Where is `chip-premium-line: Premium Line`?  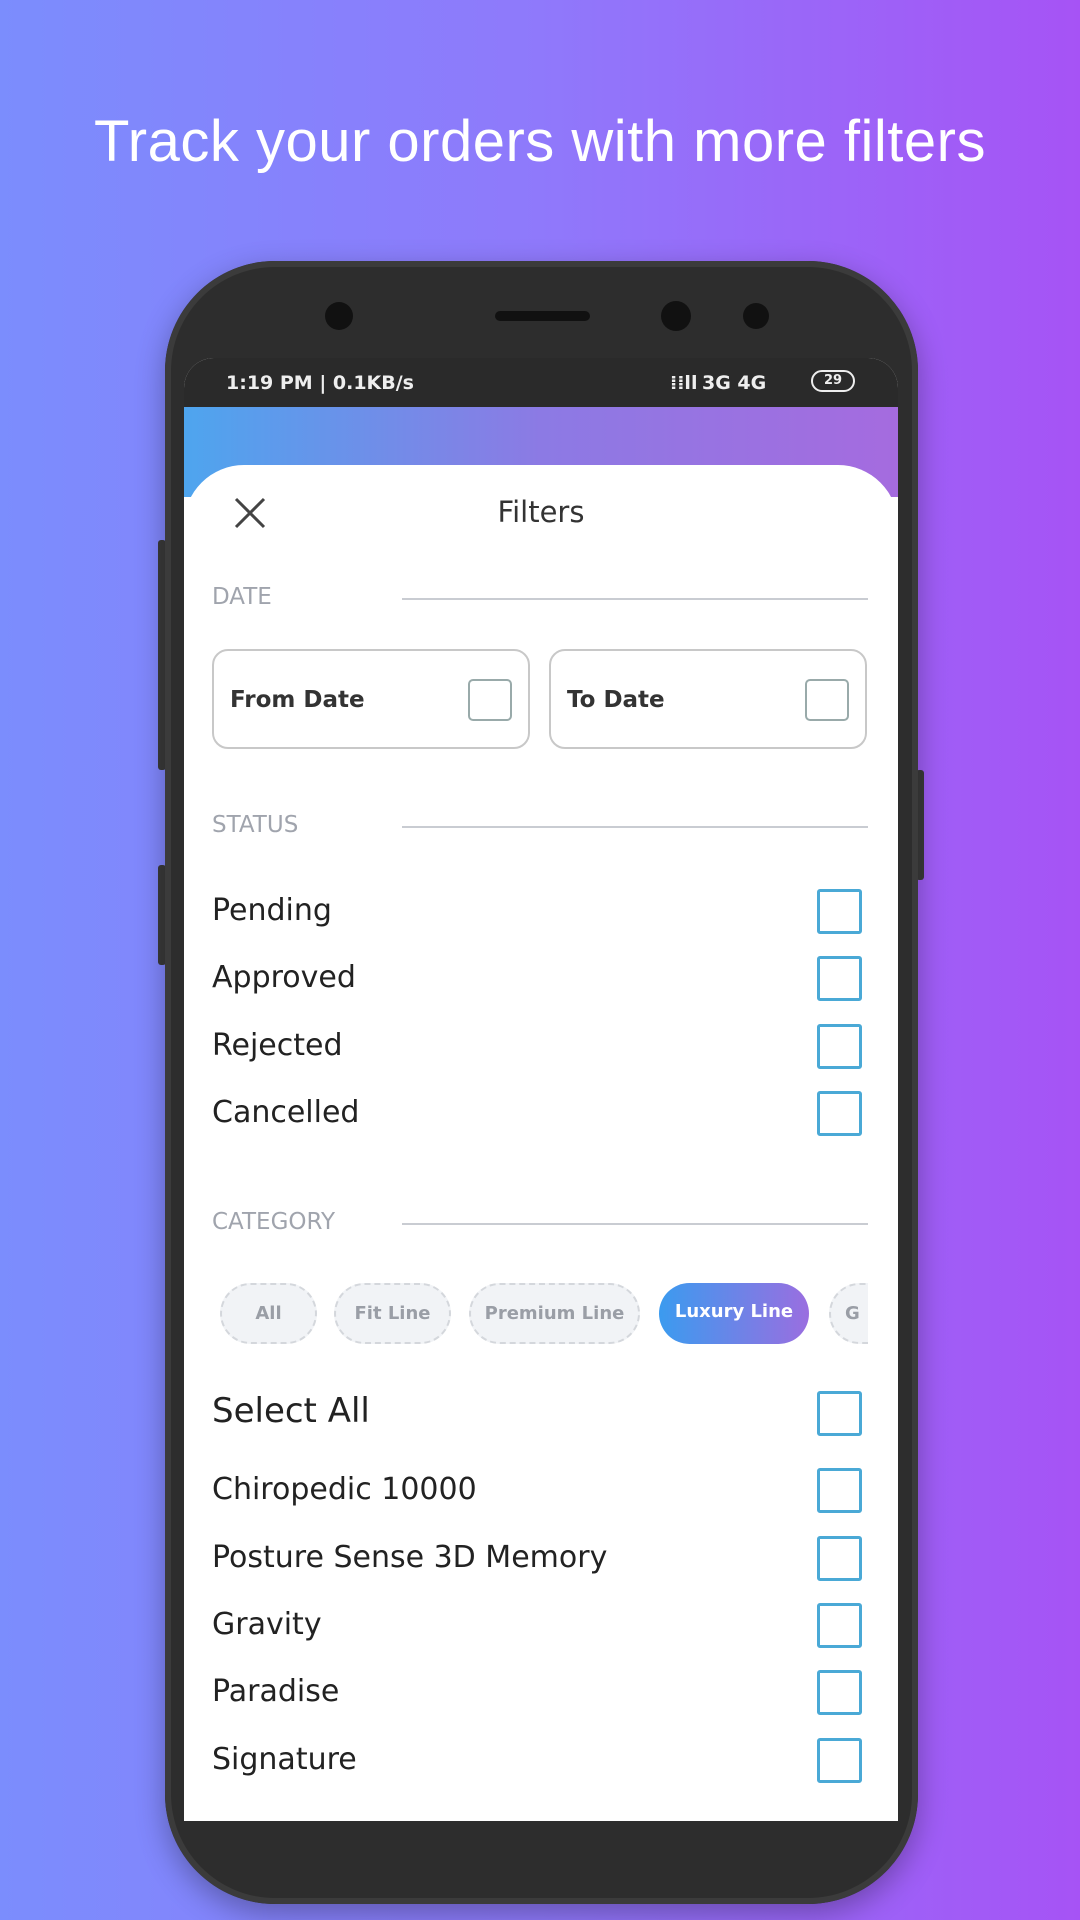
chip-premium-line: Premium Line is located at coordinates (554, 1313).